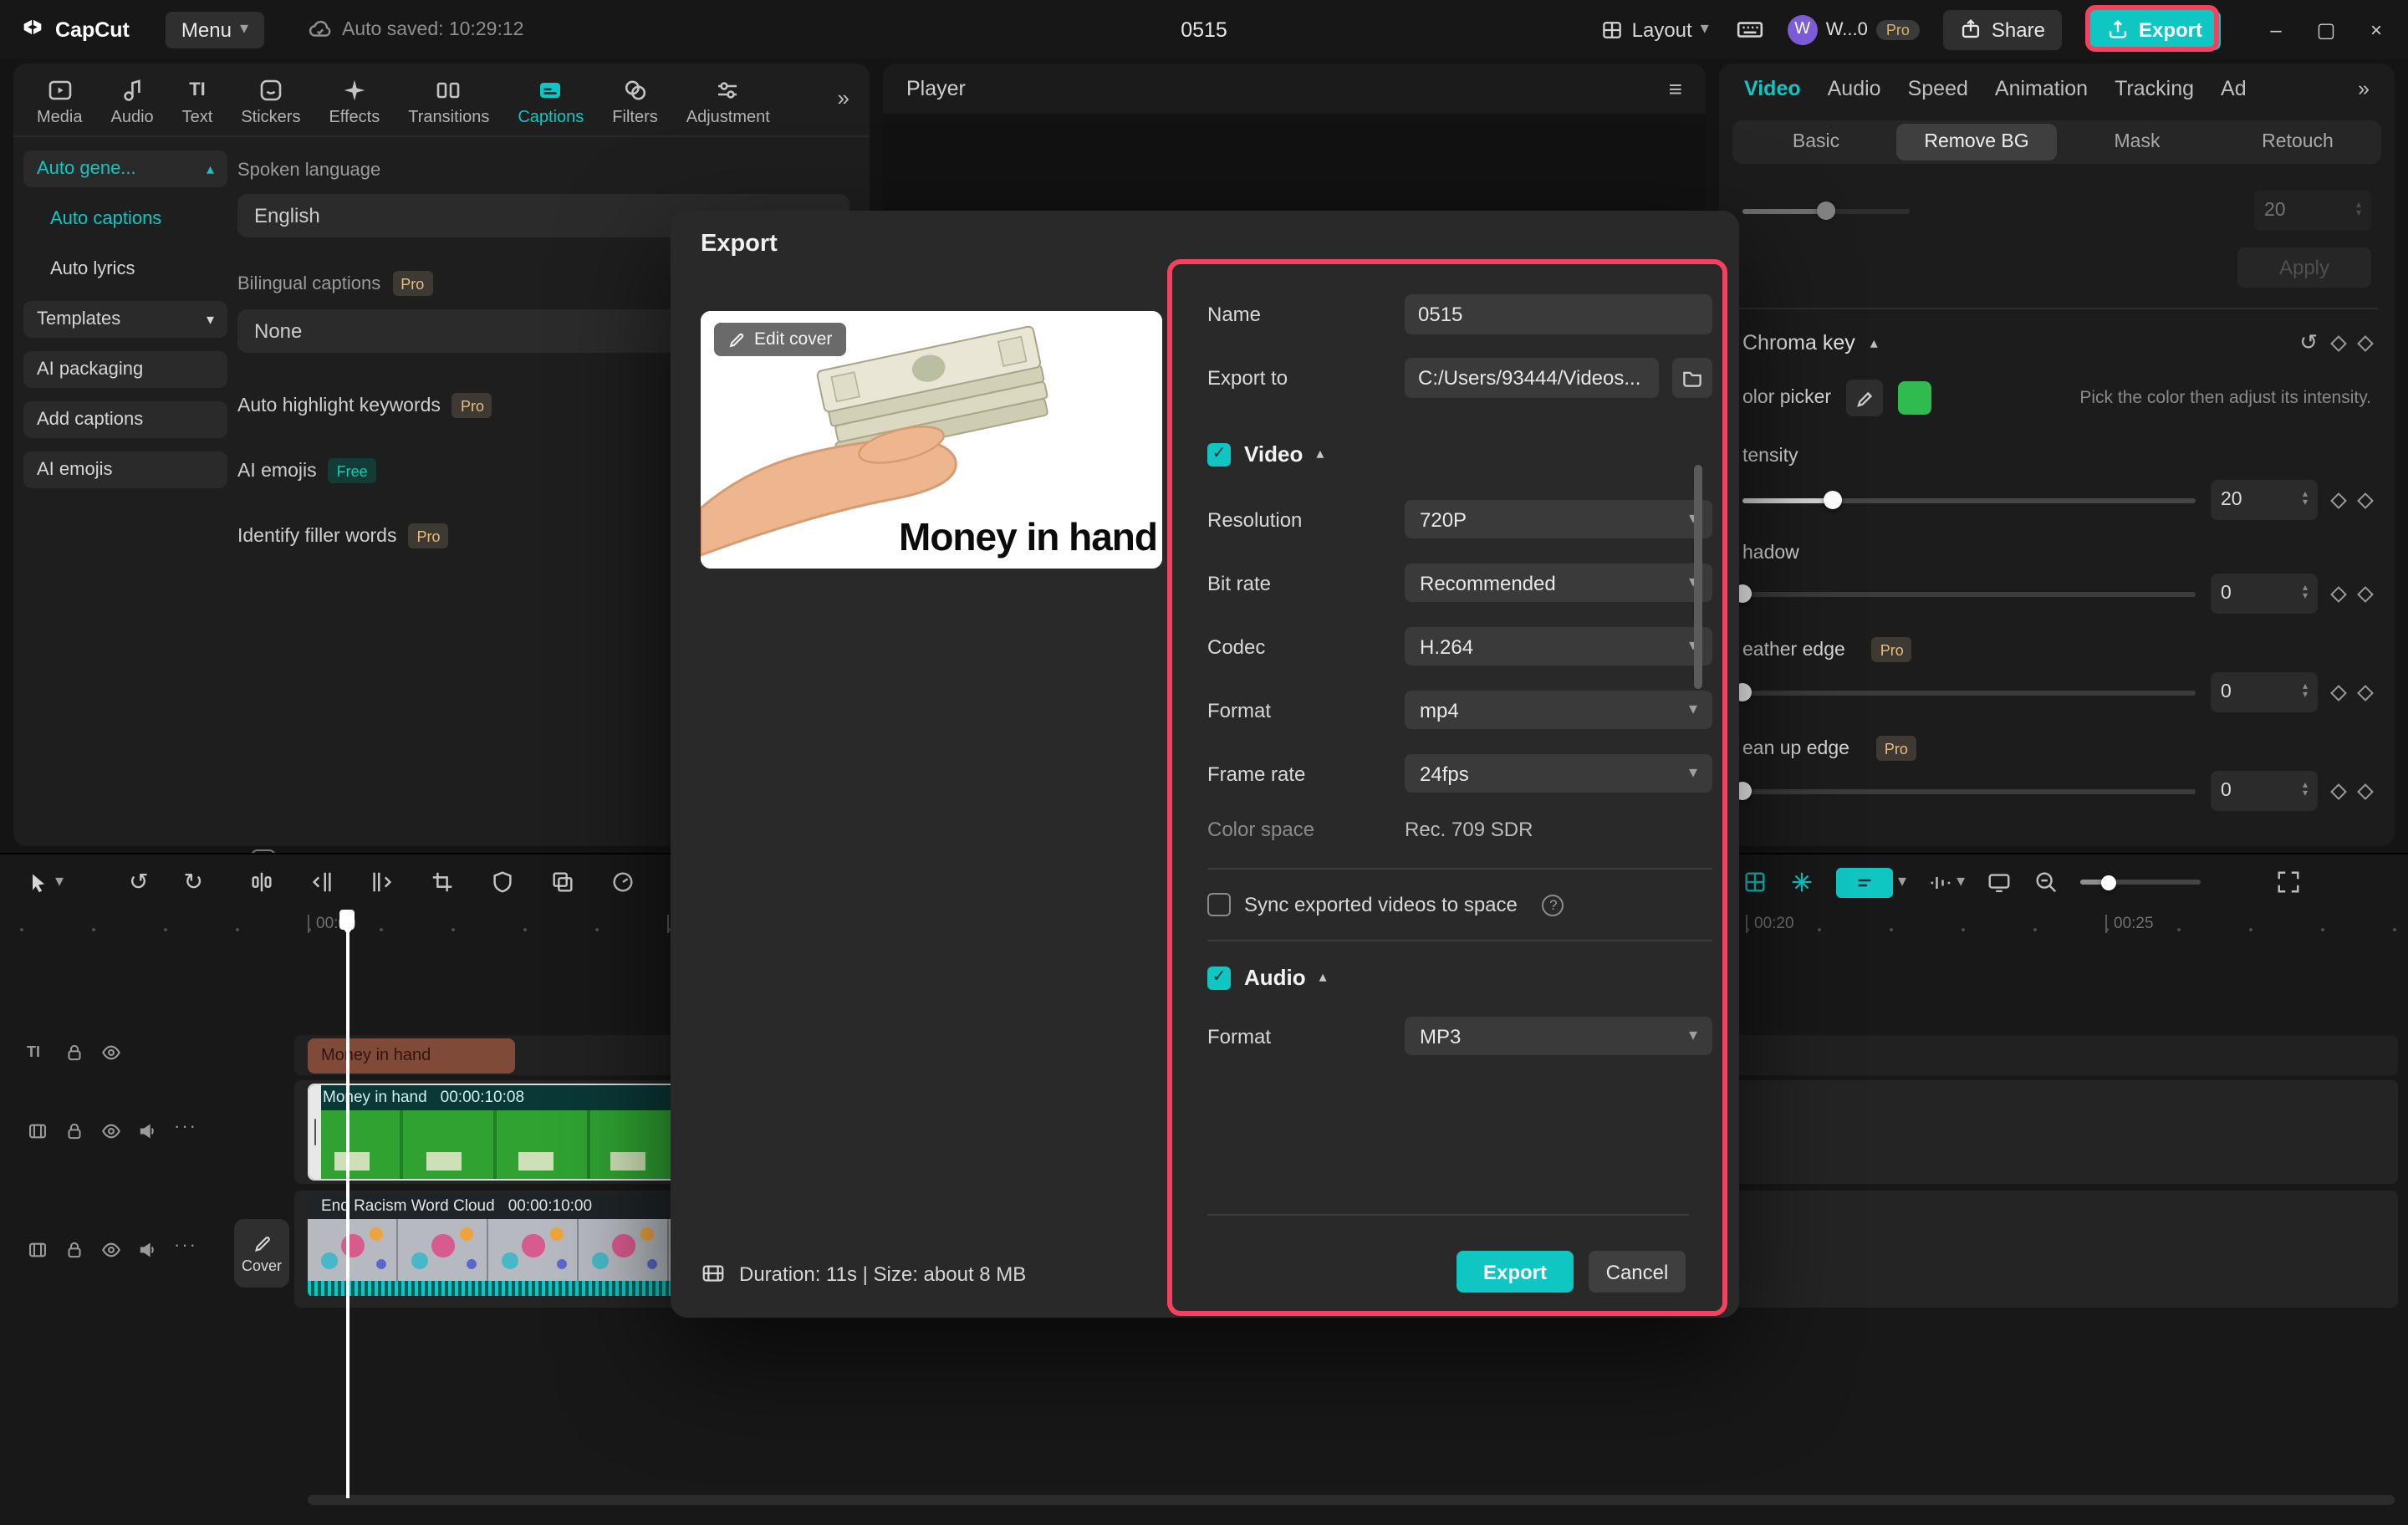  What do you see at coordinates (354, 102) in the screenshot?
I see `tab-effects: Effects` at bounding box center [354, 102].